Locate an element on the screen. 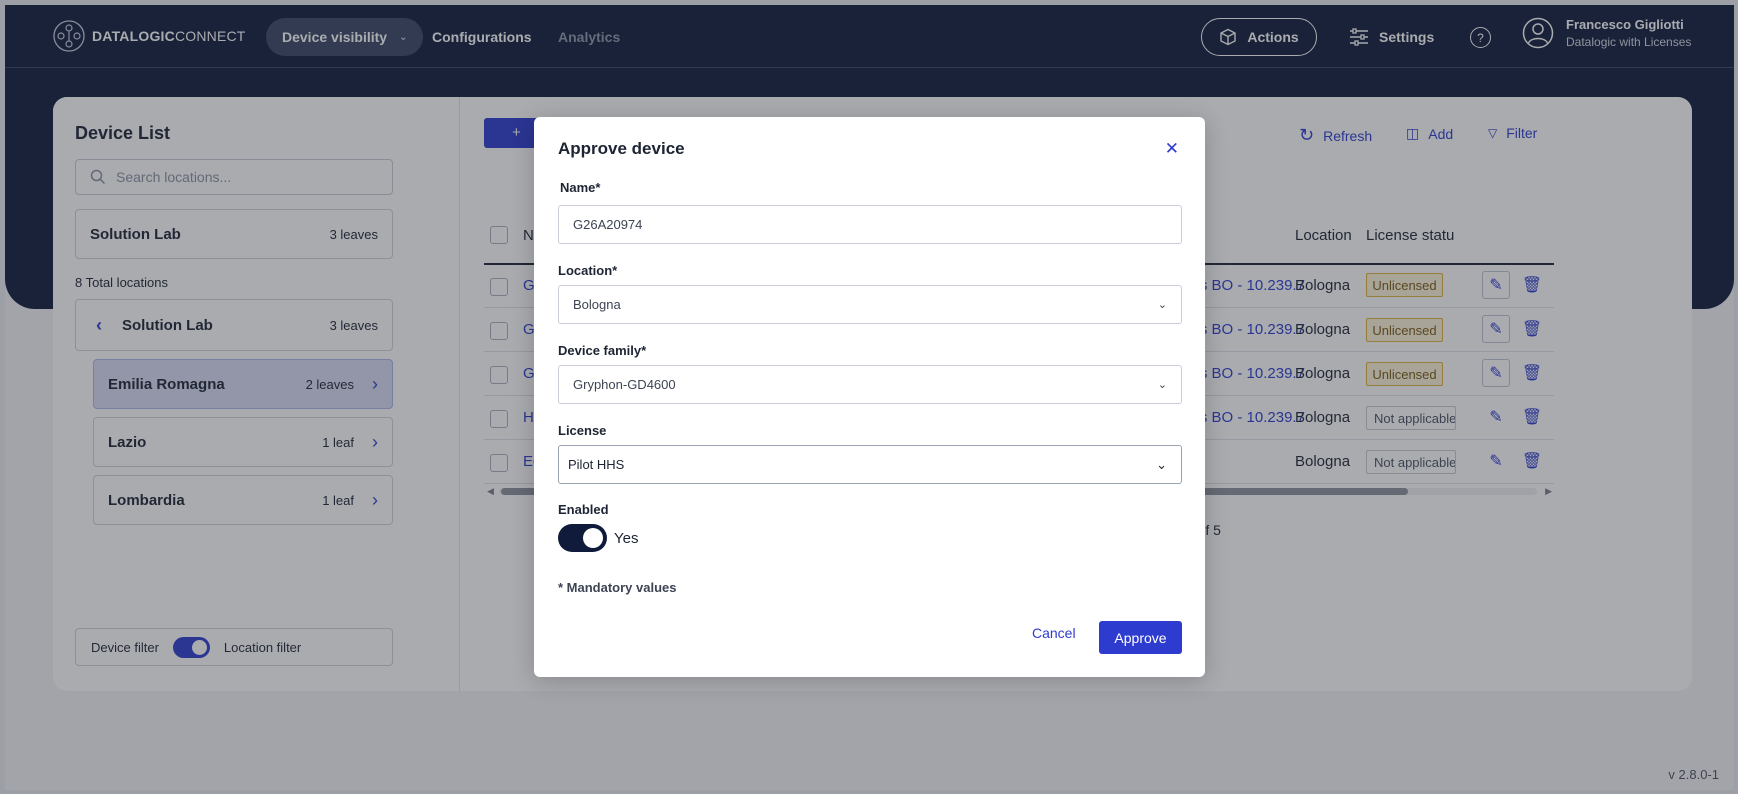 The width and height of the screenshot is (1738, 794). close-icon: ✕ is located at coordinates (1172, 149).